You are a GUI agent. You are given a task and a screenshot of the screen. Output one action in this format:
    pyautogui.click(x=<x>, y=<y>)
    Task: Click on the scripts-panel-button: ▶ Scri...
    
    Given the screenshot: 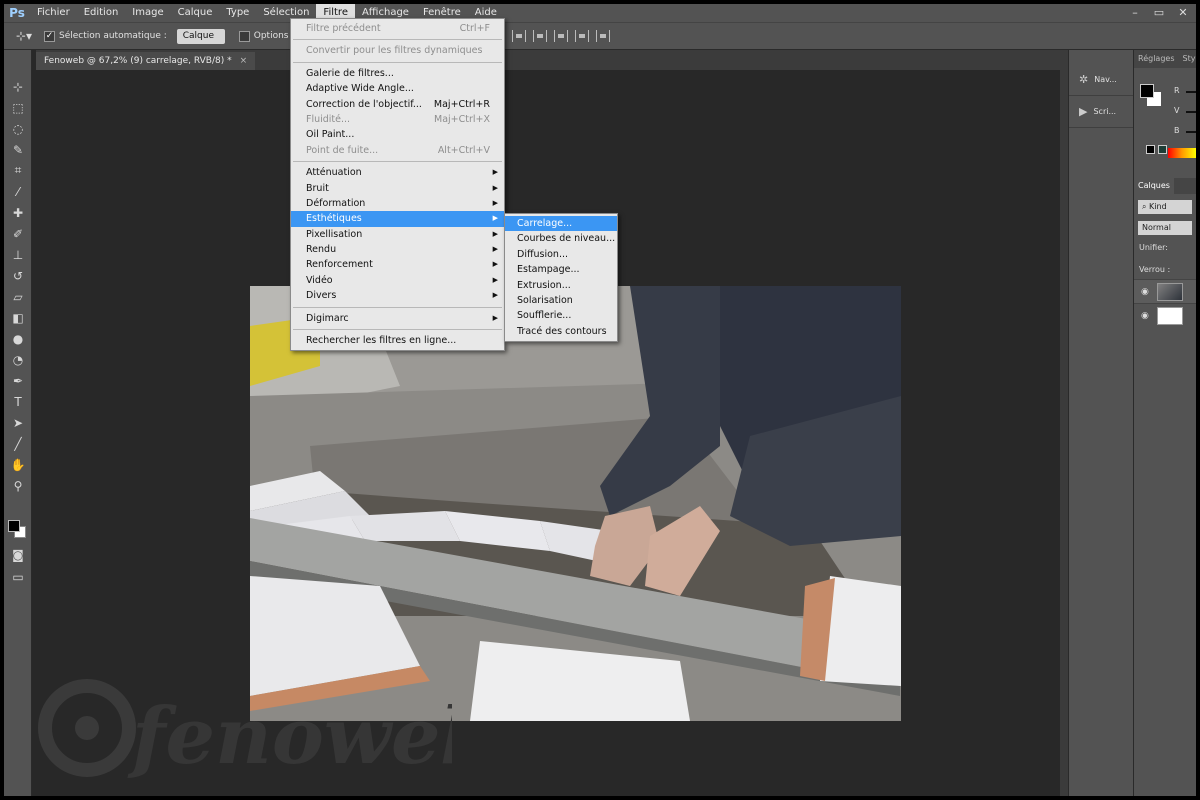 What is the action you would take?
    pyautogui.click(x=1101, y=112)
    